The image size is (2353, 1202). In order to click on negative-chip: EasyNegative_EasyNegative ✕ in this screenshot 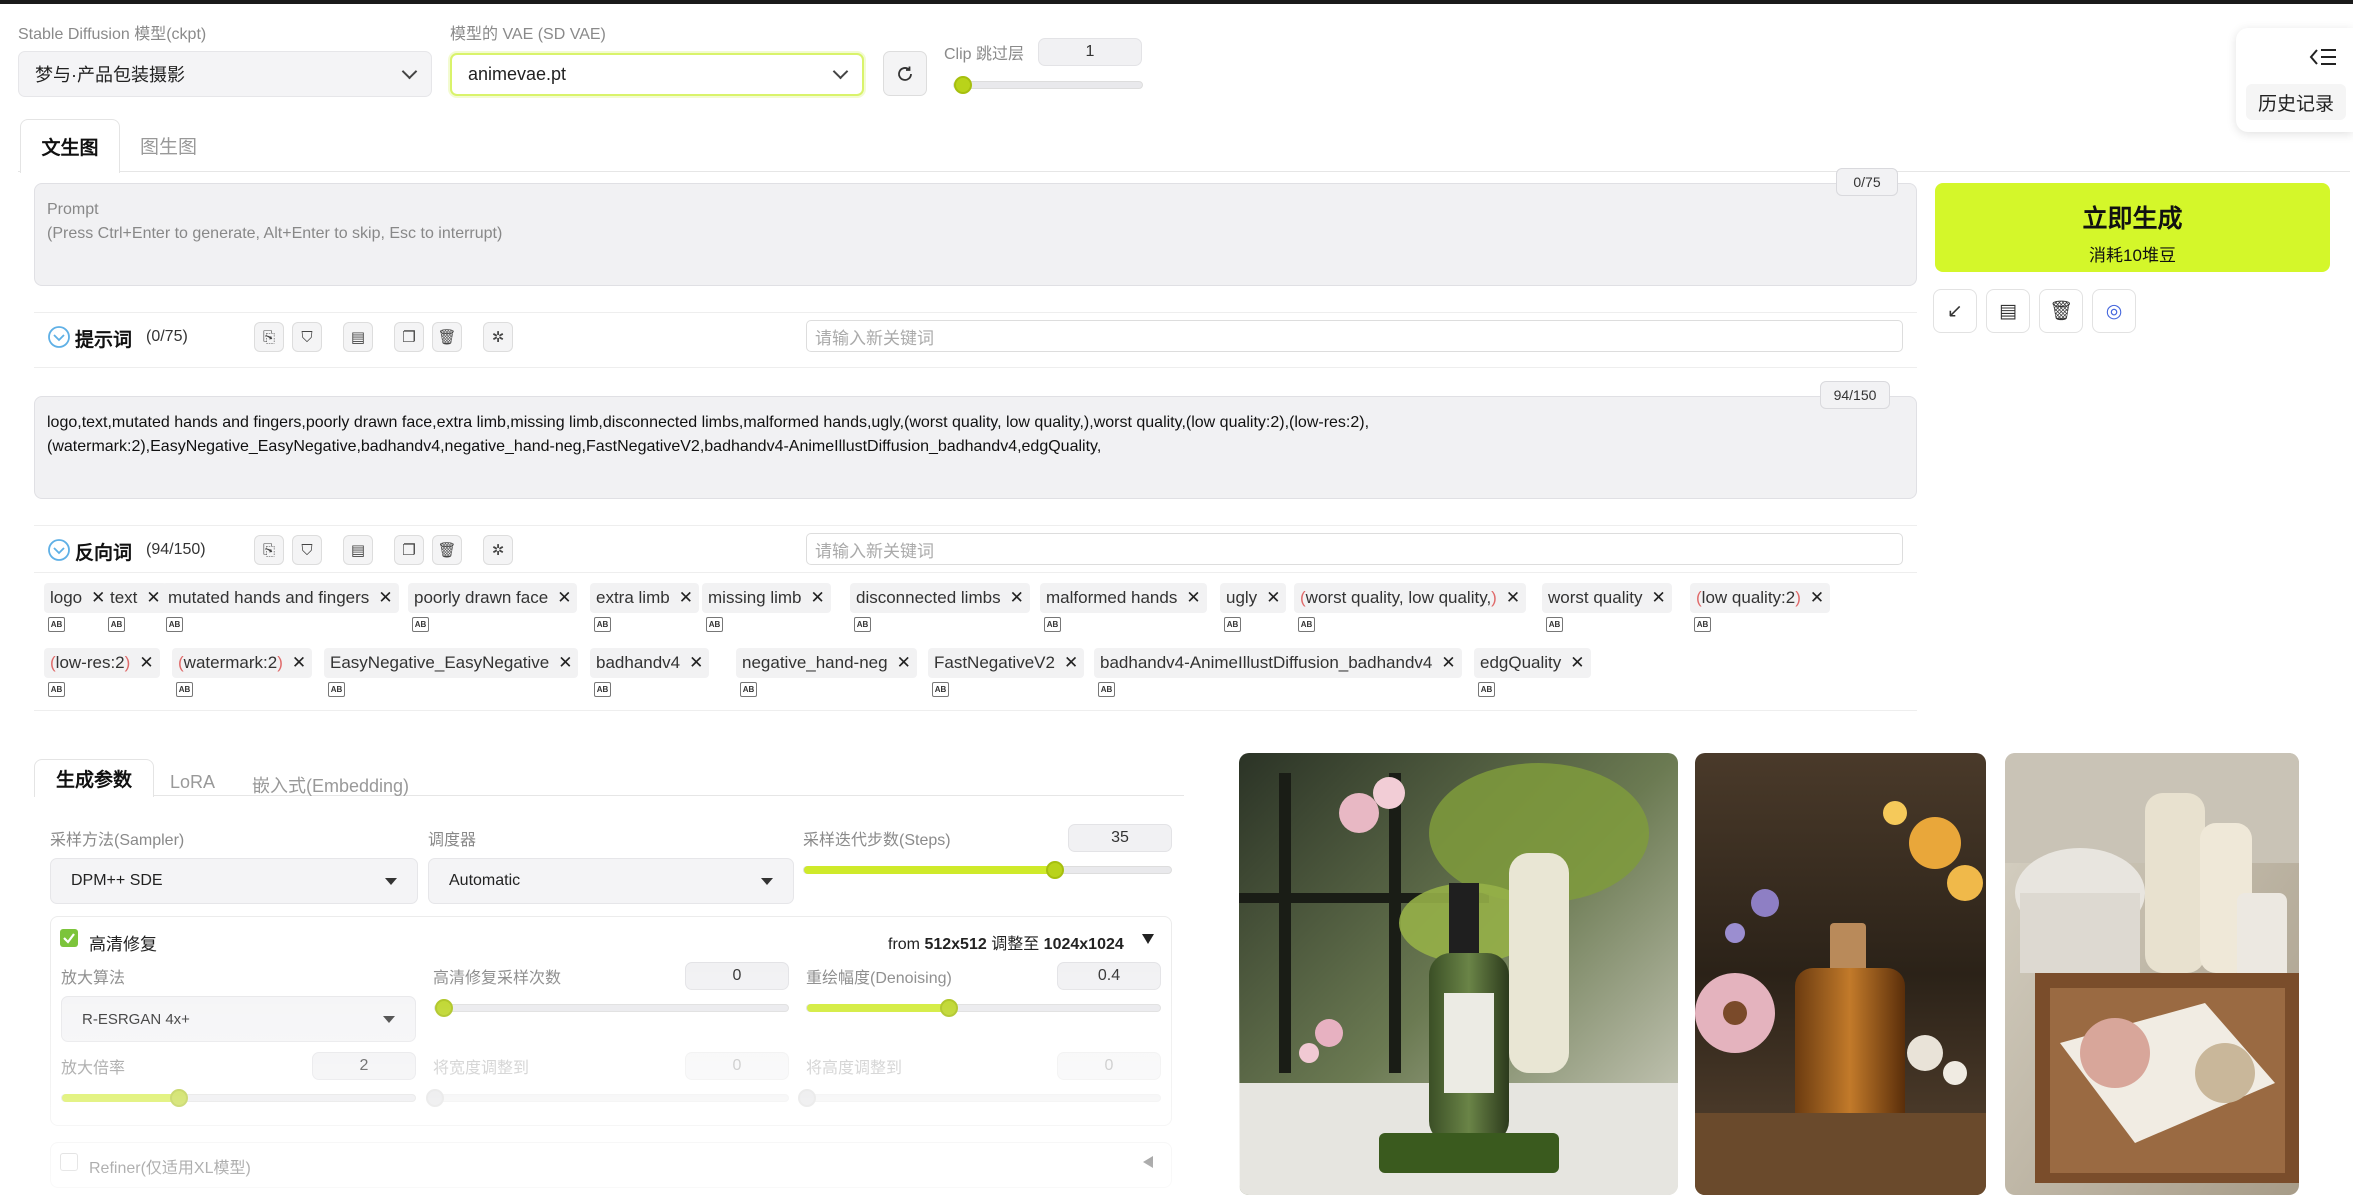, I will do `click(451, 663)`.